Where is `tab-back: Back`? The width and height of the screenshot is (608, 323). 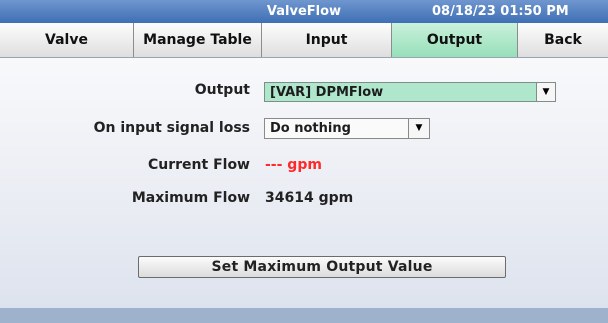 tab-back: Back is located at coordinates (563, 40).